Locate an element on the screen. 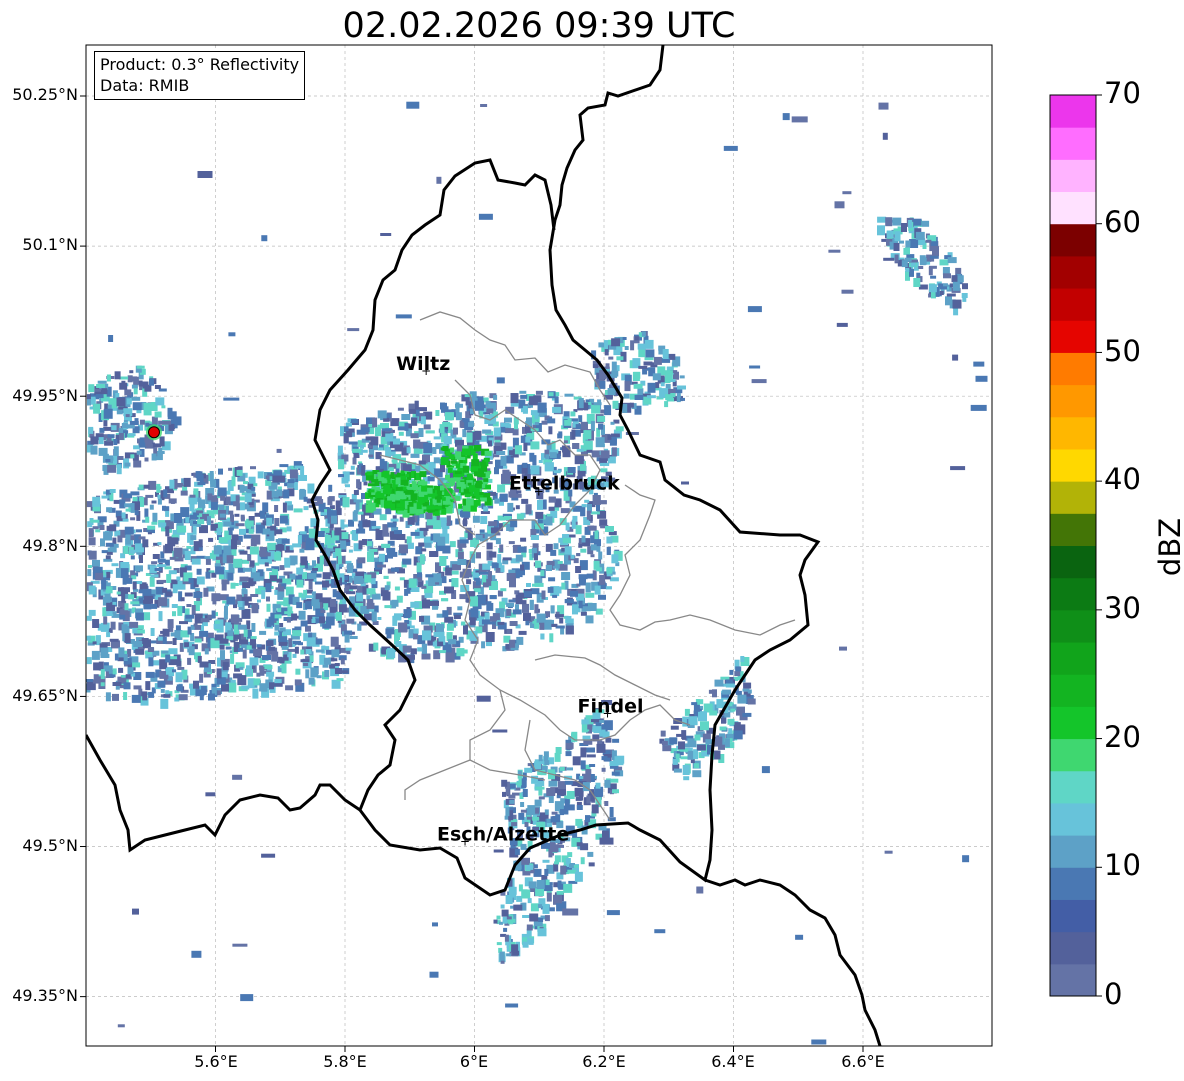 The height and width of the screenshot is (1081, 1184). colorbar-swatch is located at coordinates (1073, 819).